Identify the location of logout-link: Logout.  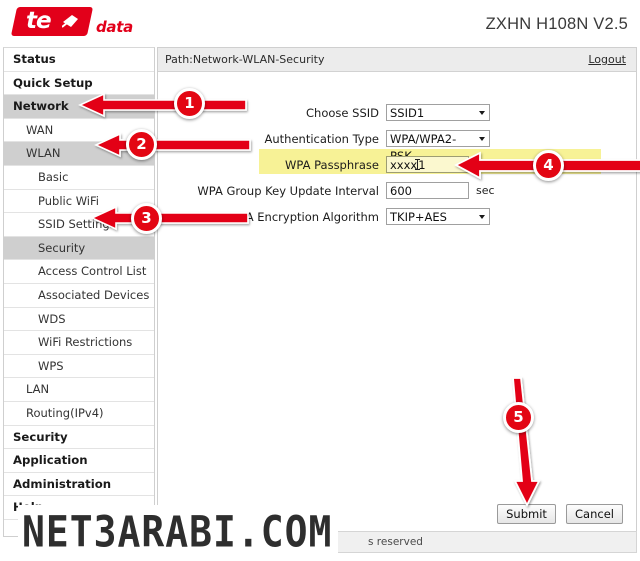
(607, 59).